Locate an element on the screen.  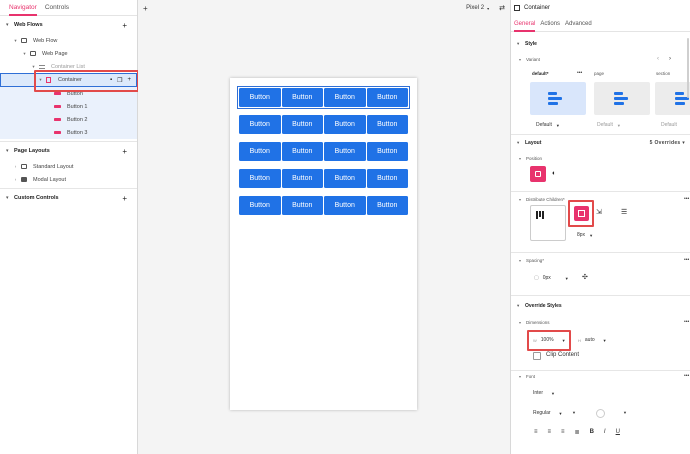
tree-item-web-flow: ▾ Web Flow is located at coordinates (68, 40).